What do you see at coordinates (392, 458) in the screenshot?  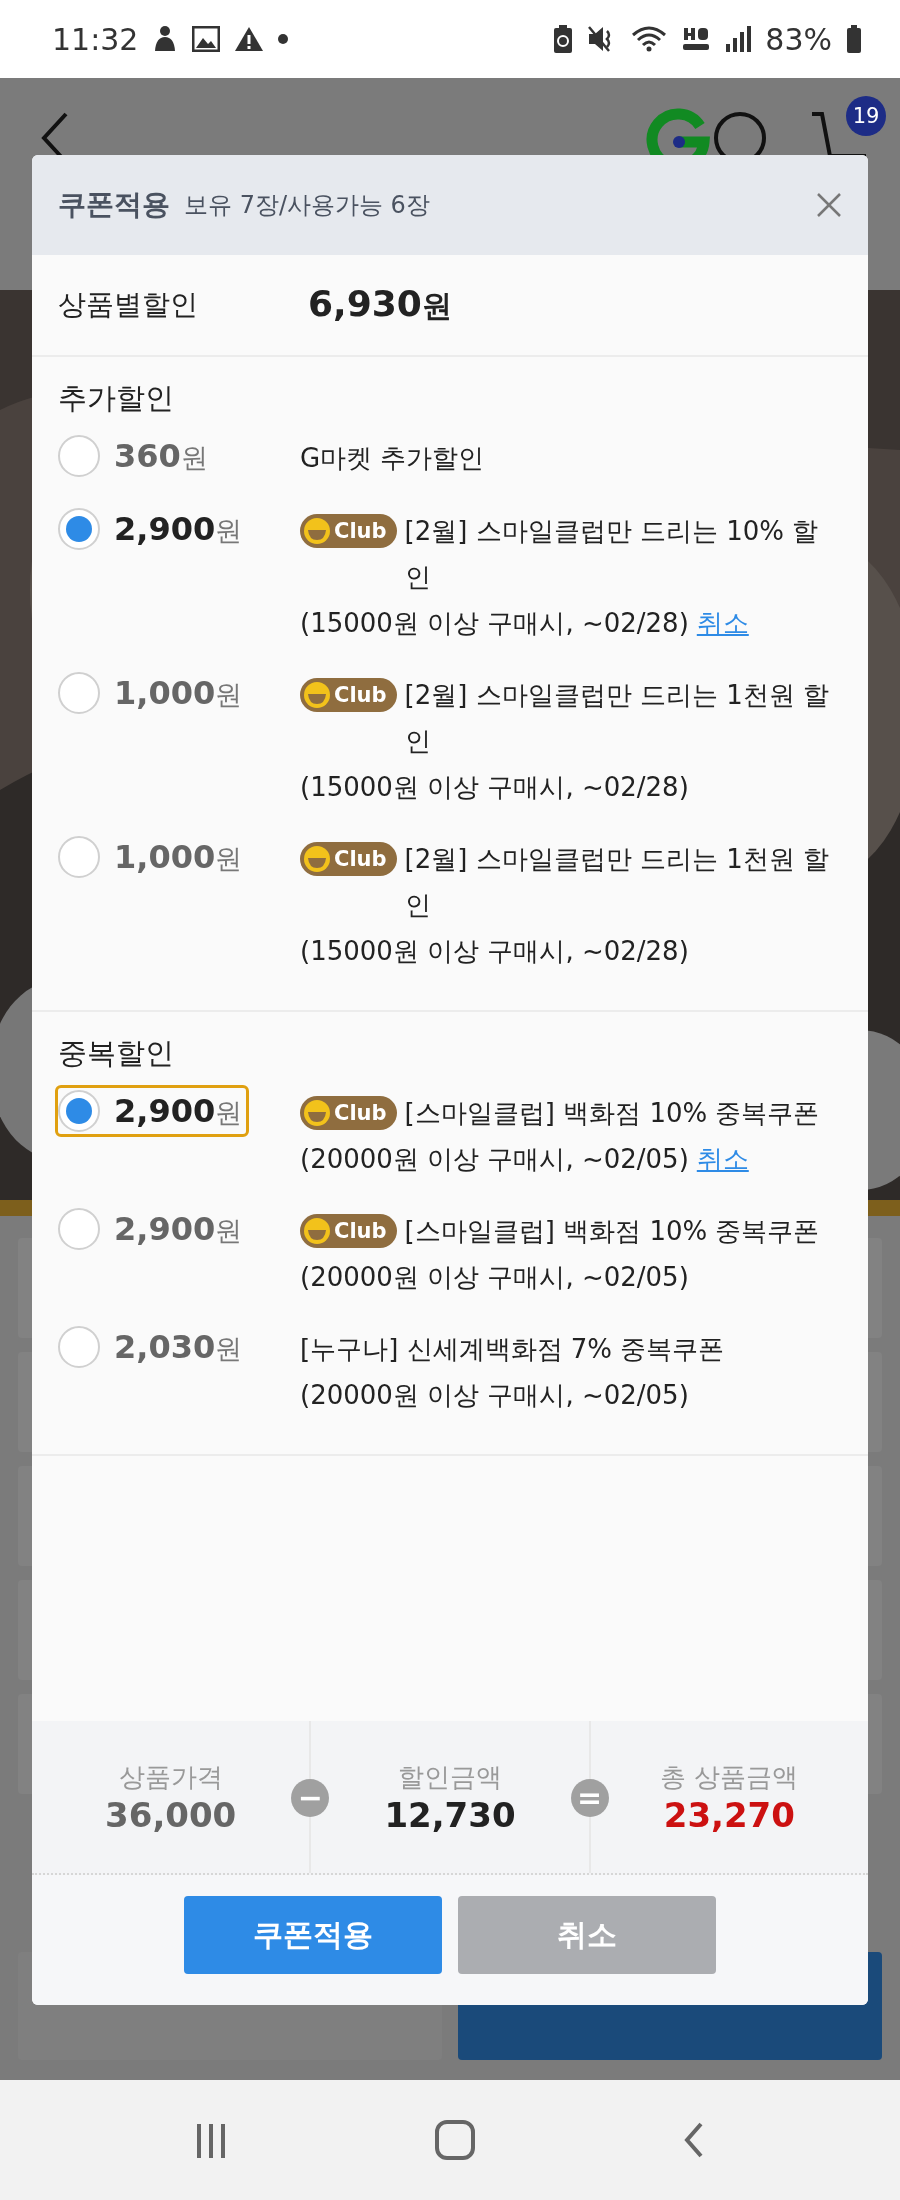 I see `coupon-title: G마켓 추가할인` at bounding box center [392, 458].